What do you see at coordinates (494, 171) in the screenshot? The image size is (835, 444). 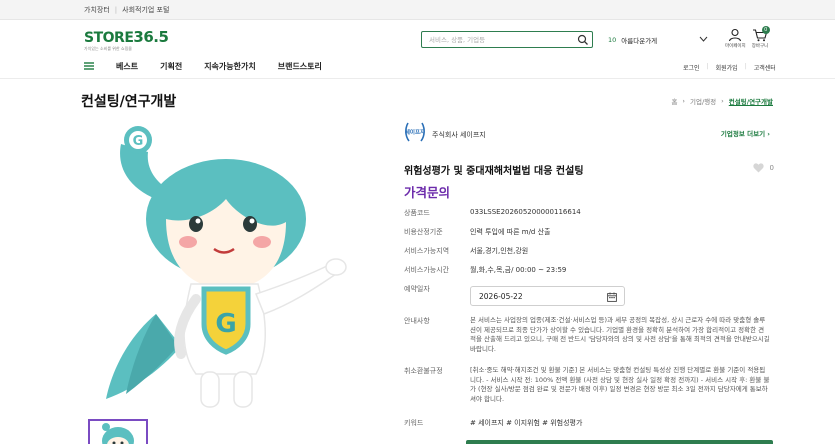 I see `product-title: 위험성평가 및 중대재해처벌법 대응 컨설팅` at bounding box center [494, 171].